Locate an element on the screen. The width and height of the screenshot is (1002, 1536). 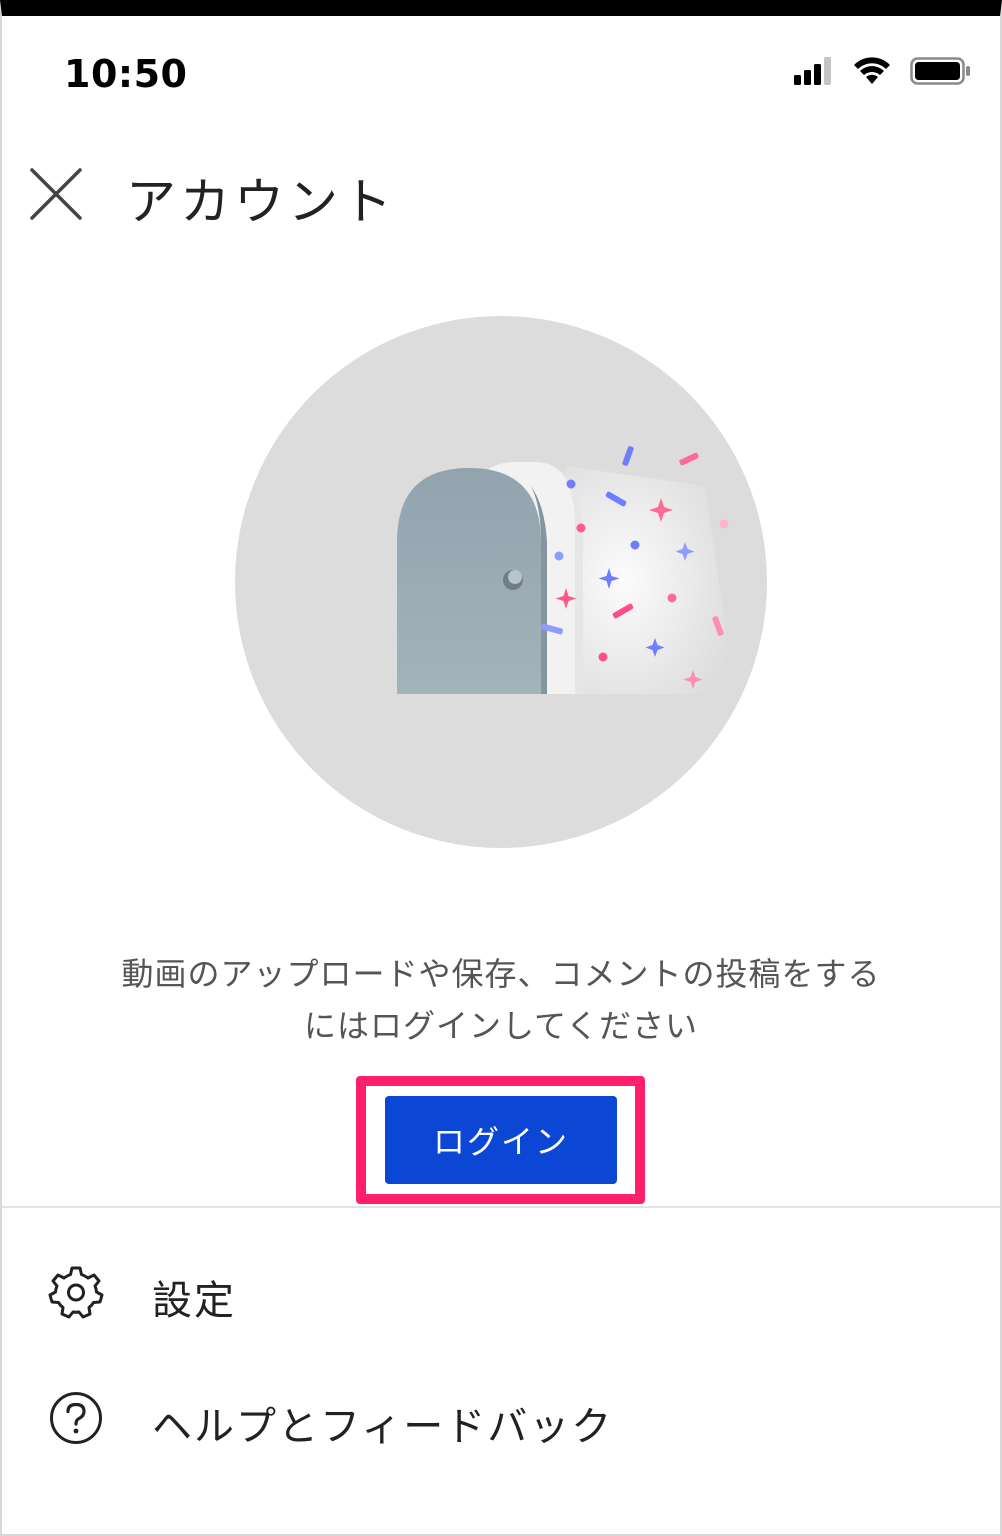
gear-icon is located at coordinates (76, 1292).